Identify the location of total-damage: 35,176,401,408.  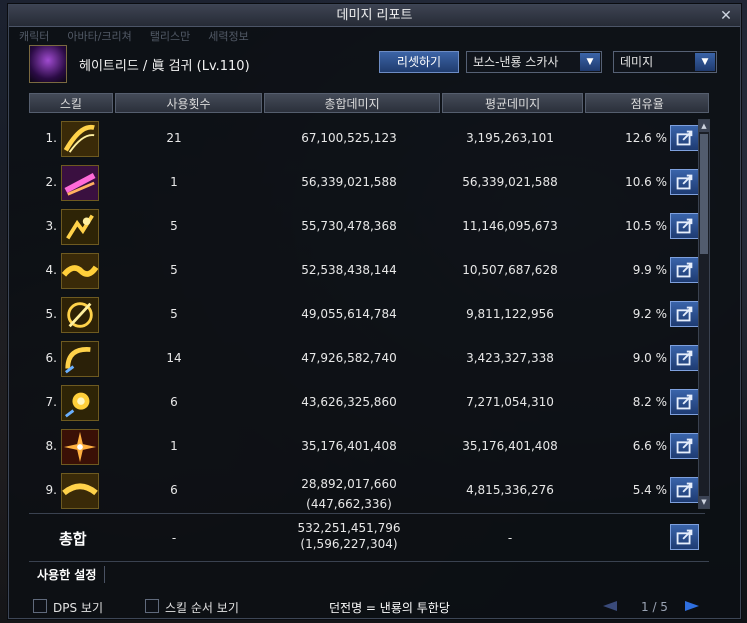
(349, 446).